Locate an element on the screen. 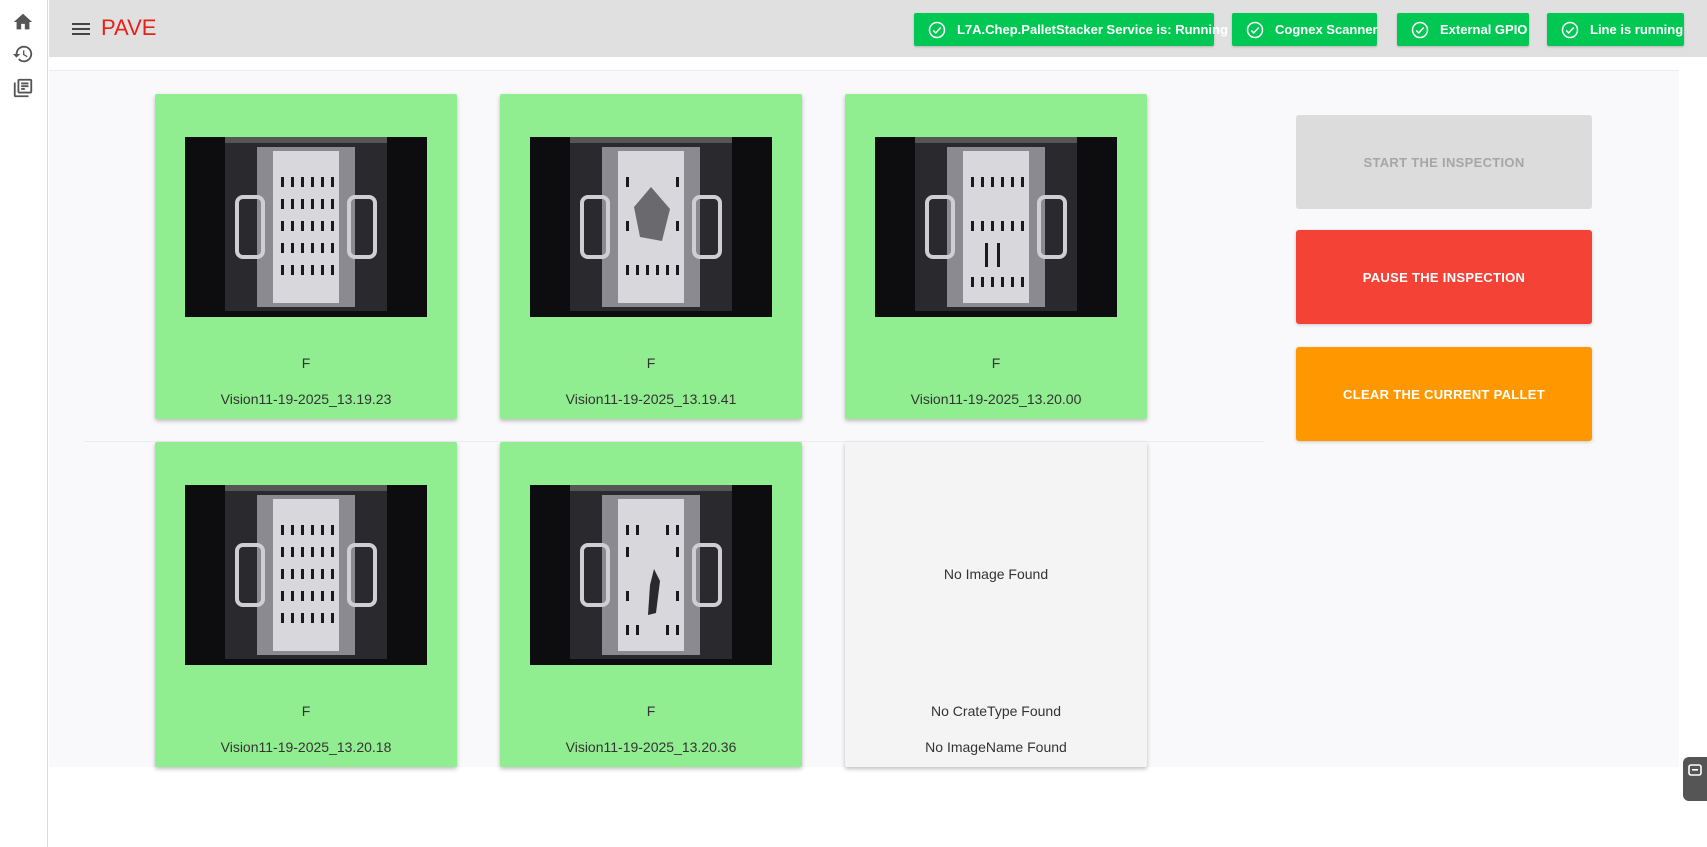 The image size is (1707, 847). inspection-card: F Vision11-19-2025_13.20.00 is located at coordinates (996, 256).